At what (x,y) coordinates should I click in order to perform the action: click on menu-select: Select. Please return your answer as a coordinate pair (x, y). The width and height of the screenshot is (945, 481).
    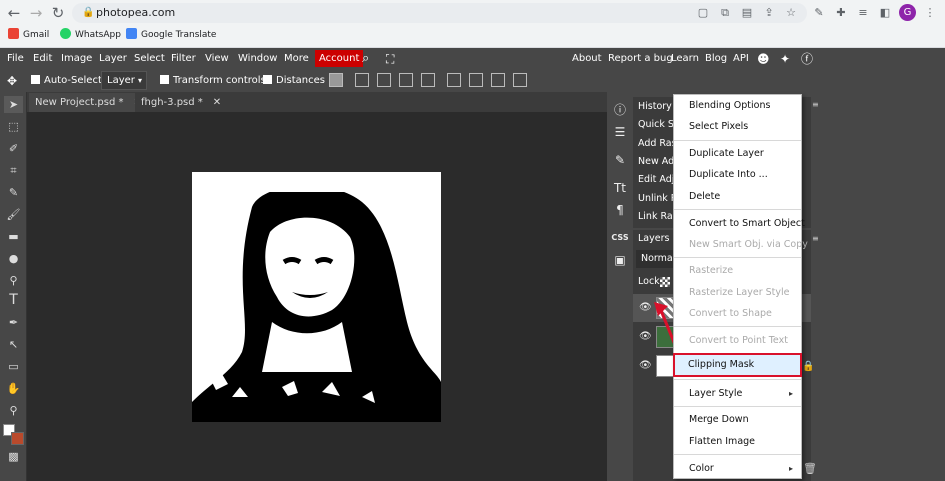
    Looking at the image, I should click on (149, 59).